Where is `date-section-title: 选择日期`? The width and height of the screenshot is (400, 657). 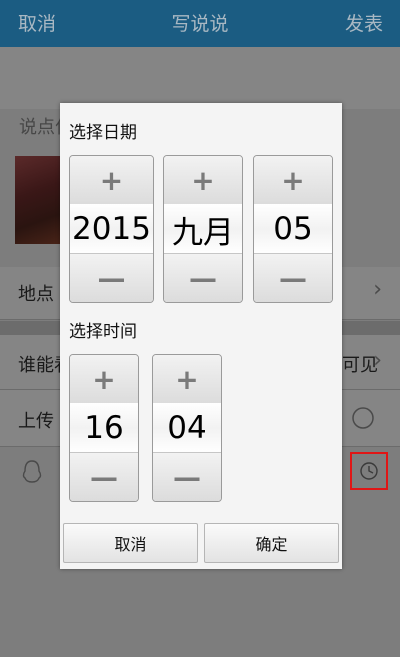
date-section-title: 选择日期 is located at coordinates (103, 133).